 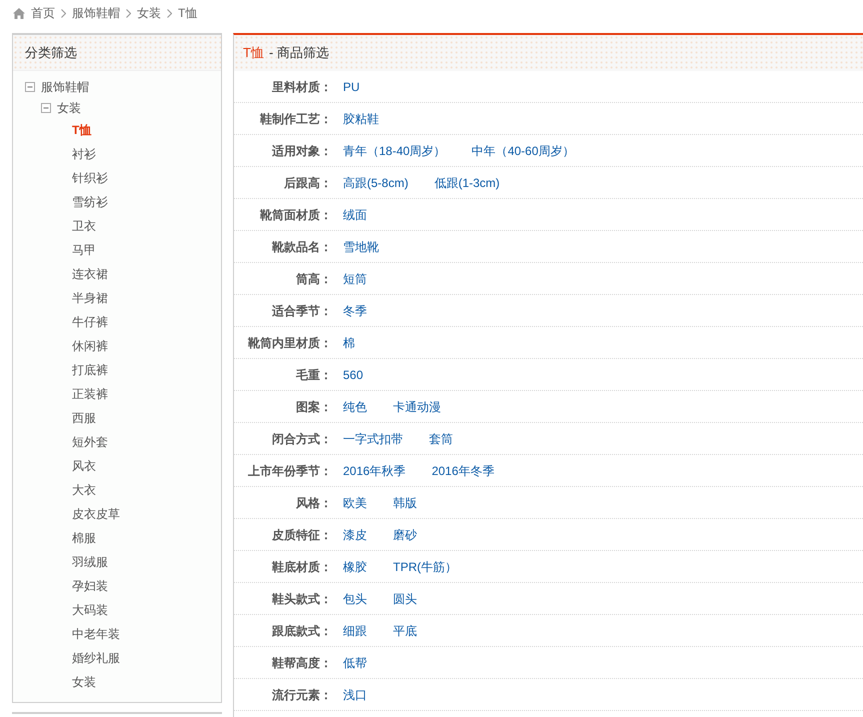 What do you see at coordinates (314, 279) in the screenshot?
I see `filter-label: 筒高：` at bounding box center [314, 279].